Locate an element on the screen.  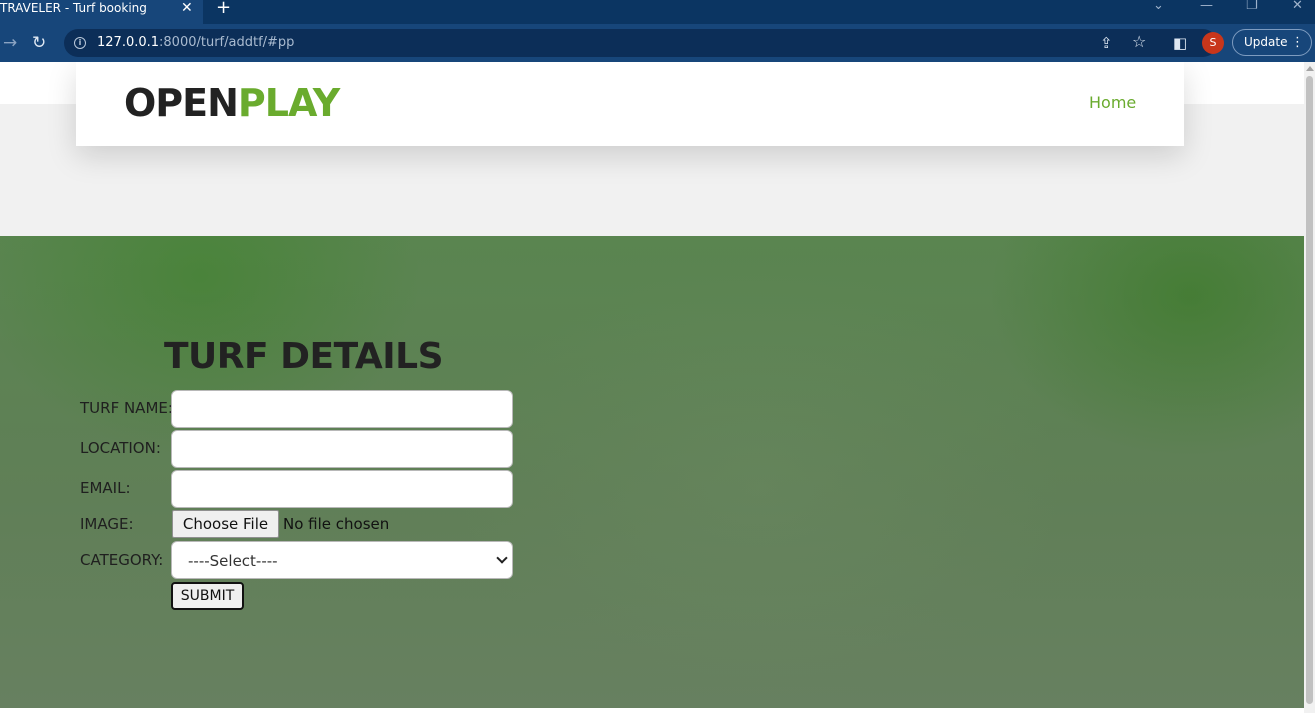
choose-file-button: Choose File is located at coordinates (225, 524).